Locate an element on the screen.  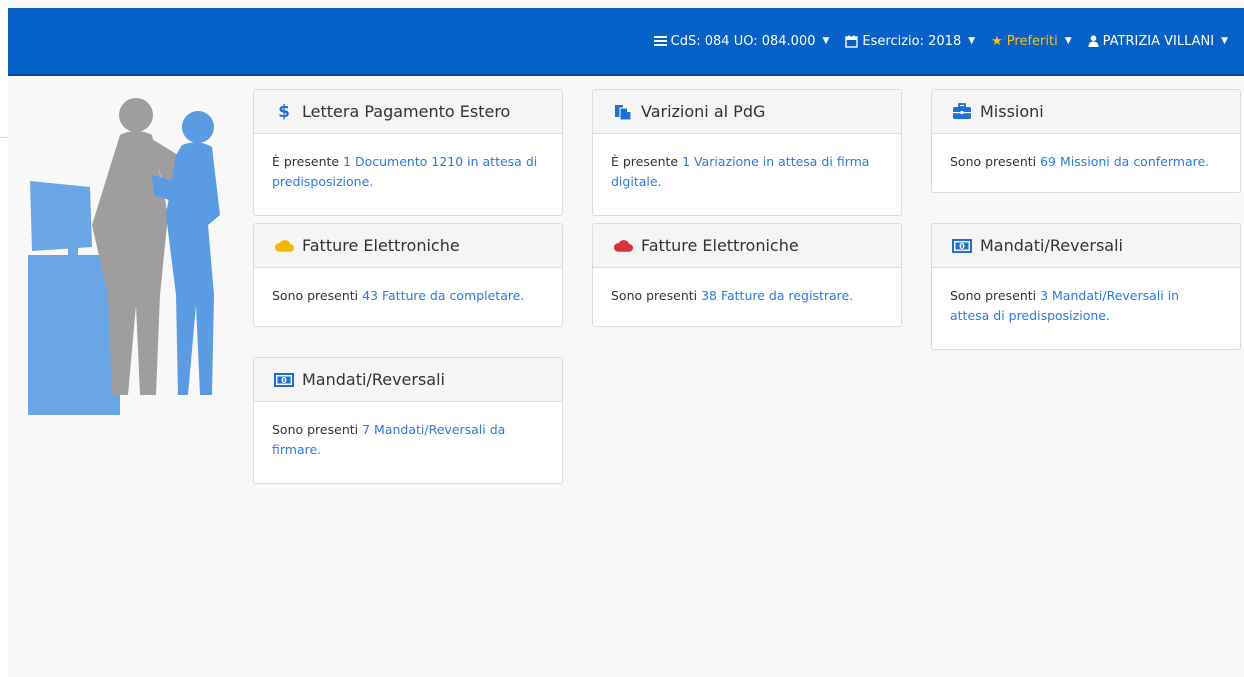
card-title: Lettera Pagamento Estero is located at coordinates (406, 111).